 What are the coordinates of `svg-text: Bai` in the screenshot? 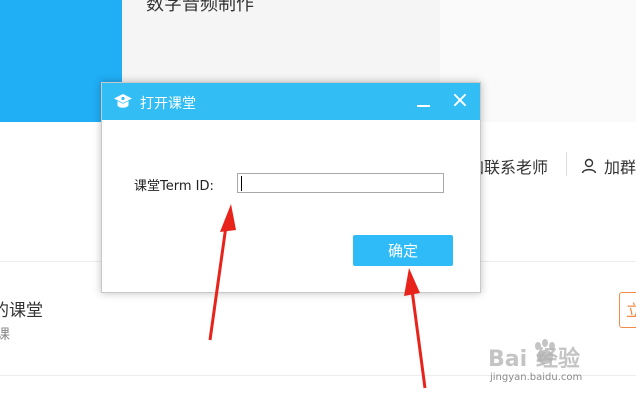 It's located at (507, 359).